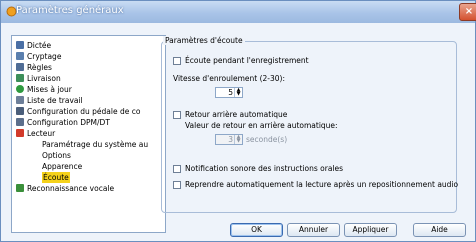  Describe the element at coordinates (229, 92) in the screenshot. I see `speed-spinner: 5 ▲ ▼` at that location.